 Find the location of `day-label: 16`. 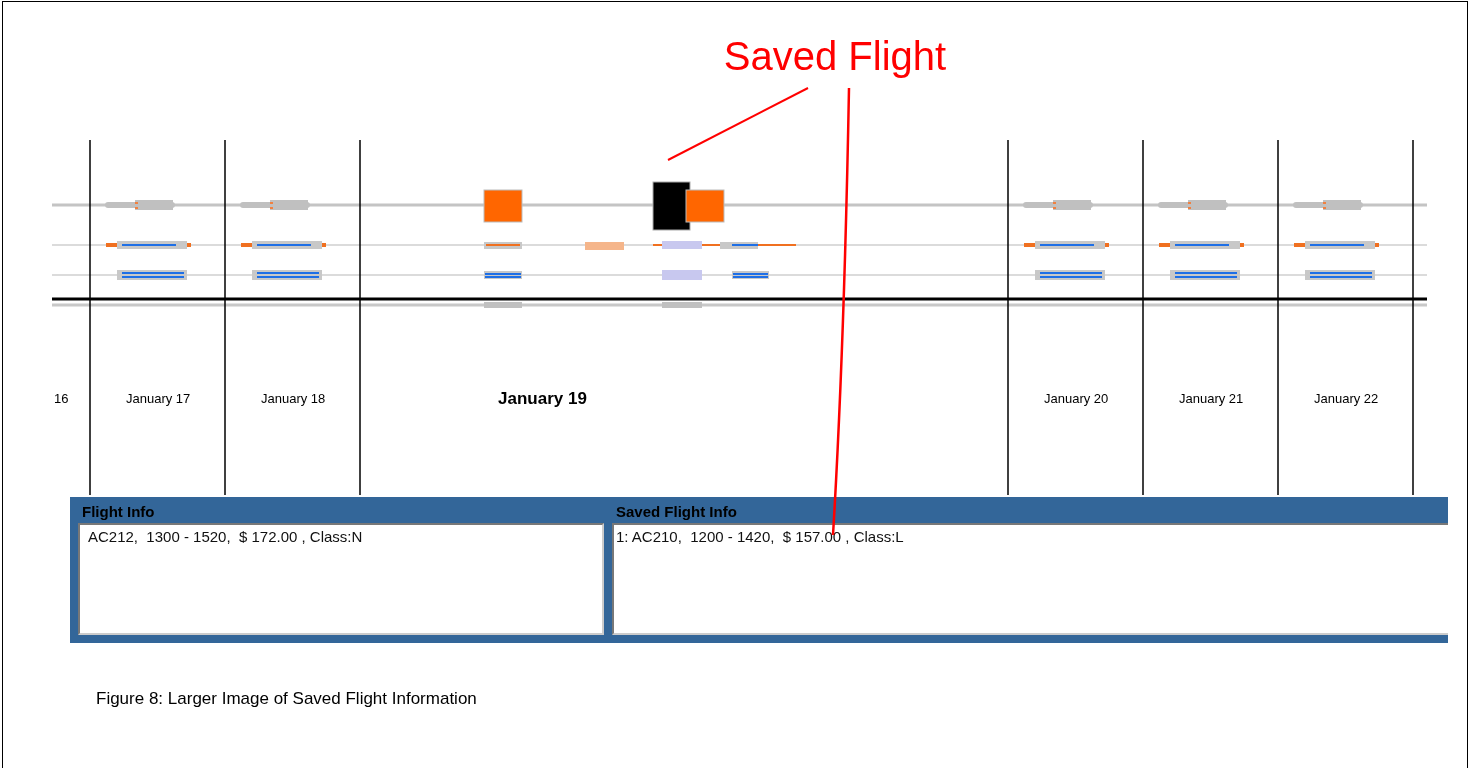

day-label: 16 is located at coordinates (61, 398).